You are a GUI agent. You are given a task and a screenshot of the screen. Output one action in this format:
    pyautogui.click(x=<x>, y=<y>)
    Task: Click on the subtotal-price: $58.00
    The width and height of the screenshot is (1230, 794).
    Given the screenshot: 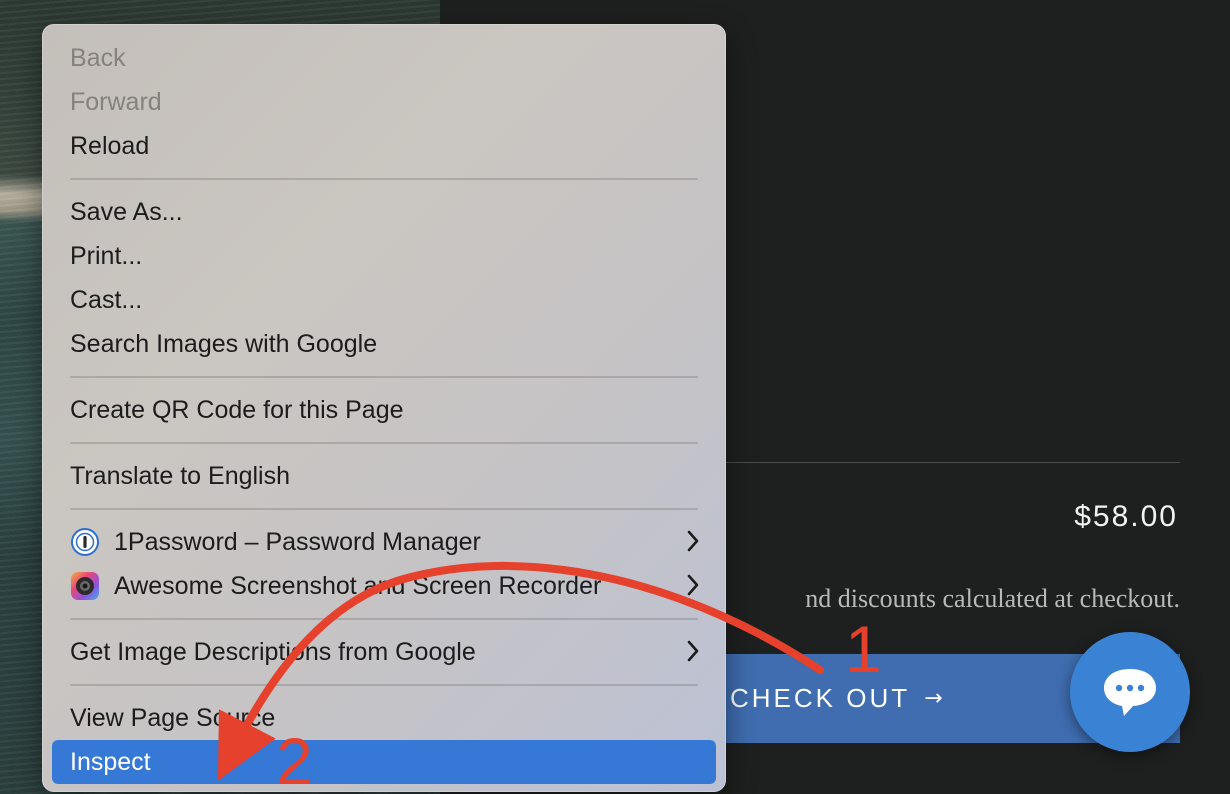 What is the action you would take?
    pyautogui.click(x=1126, y=516)
    